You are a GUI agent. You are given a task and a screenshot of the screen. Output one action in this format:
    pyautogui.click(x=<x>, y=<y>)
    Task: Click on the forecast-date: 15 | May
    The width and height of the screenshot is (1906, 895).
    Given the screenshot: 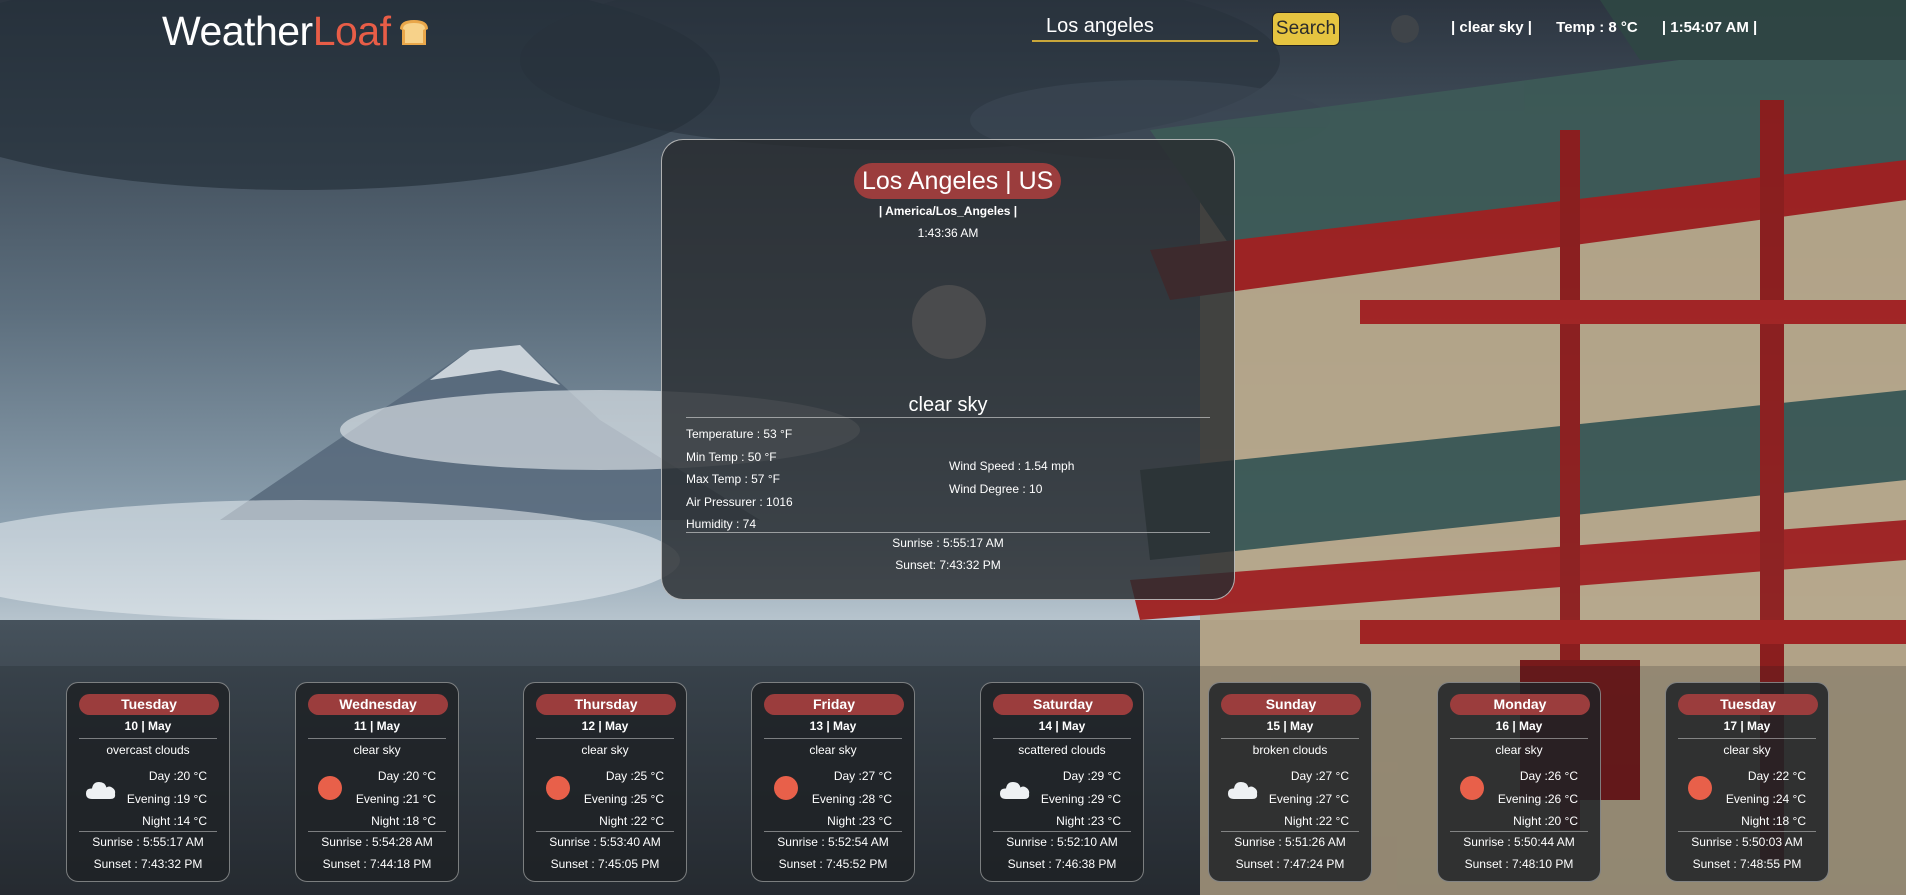 What is the action you would take?
    pyautogui.click(x=1290, y=726)
    